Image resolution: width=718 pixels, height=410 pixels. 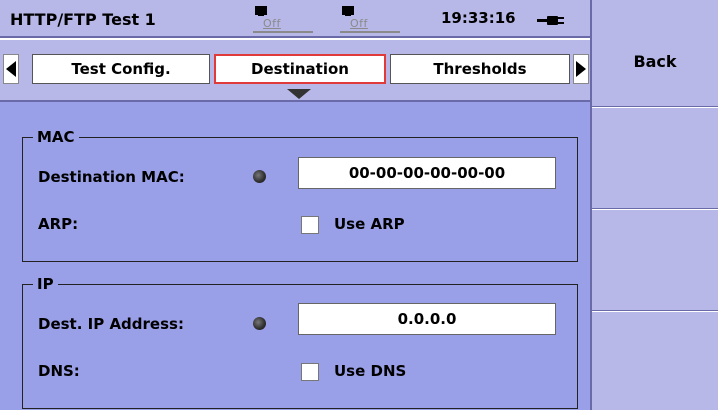 I want to click on mac-group-legend: MAC, so click(x=56, y=137).